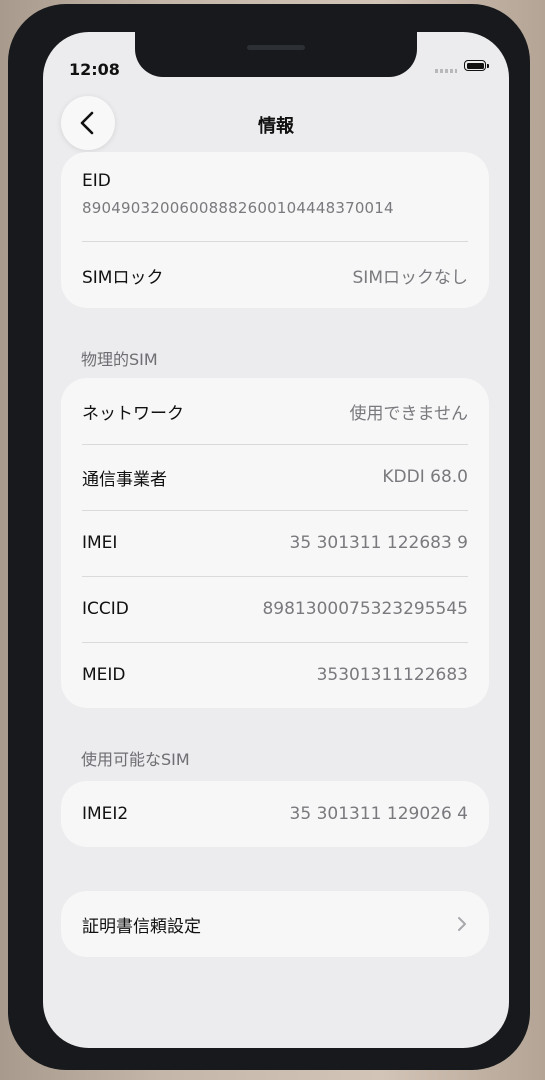 The width and height of the screenshot is (545, 1080). What do you see at coordinates (275, 477) in the screenshot?
I see `carrier-row: 通信事業者 KDDI 68.0` at bounding box center [275, 477].